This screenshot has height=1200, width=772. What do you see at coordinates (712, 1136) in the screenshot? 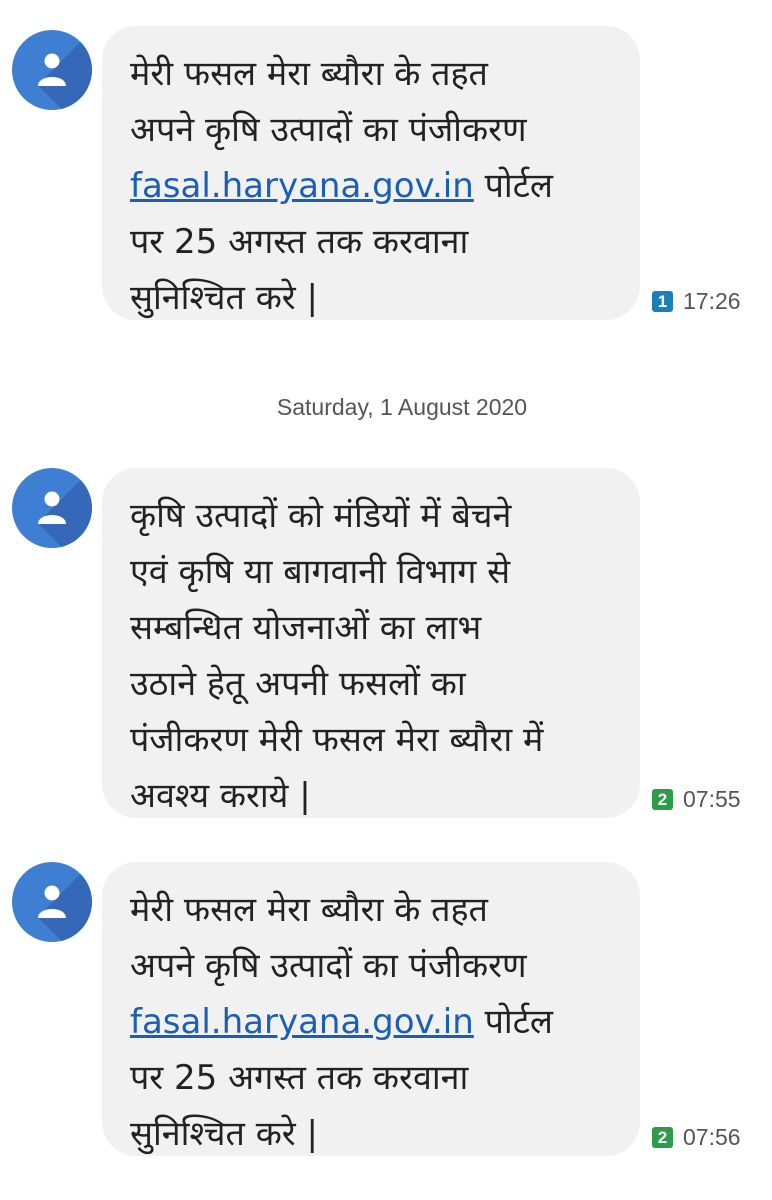
I see `message-time: 07:56` at bounding box center [712, 1136].